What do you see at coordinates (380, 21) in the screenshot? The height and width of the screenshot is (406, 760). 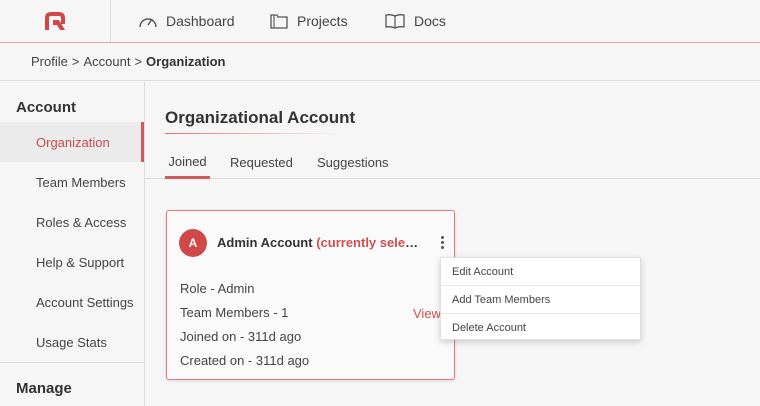 I see `top-navbar: Dashboard Projects Docs` at bounding box center [380, 21].